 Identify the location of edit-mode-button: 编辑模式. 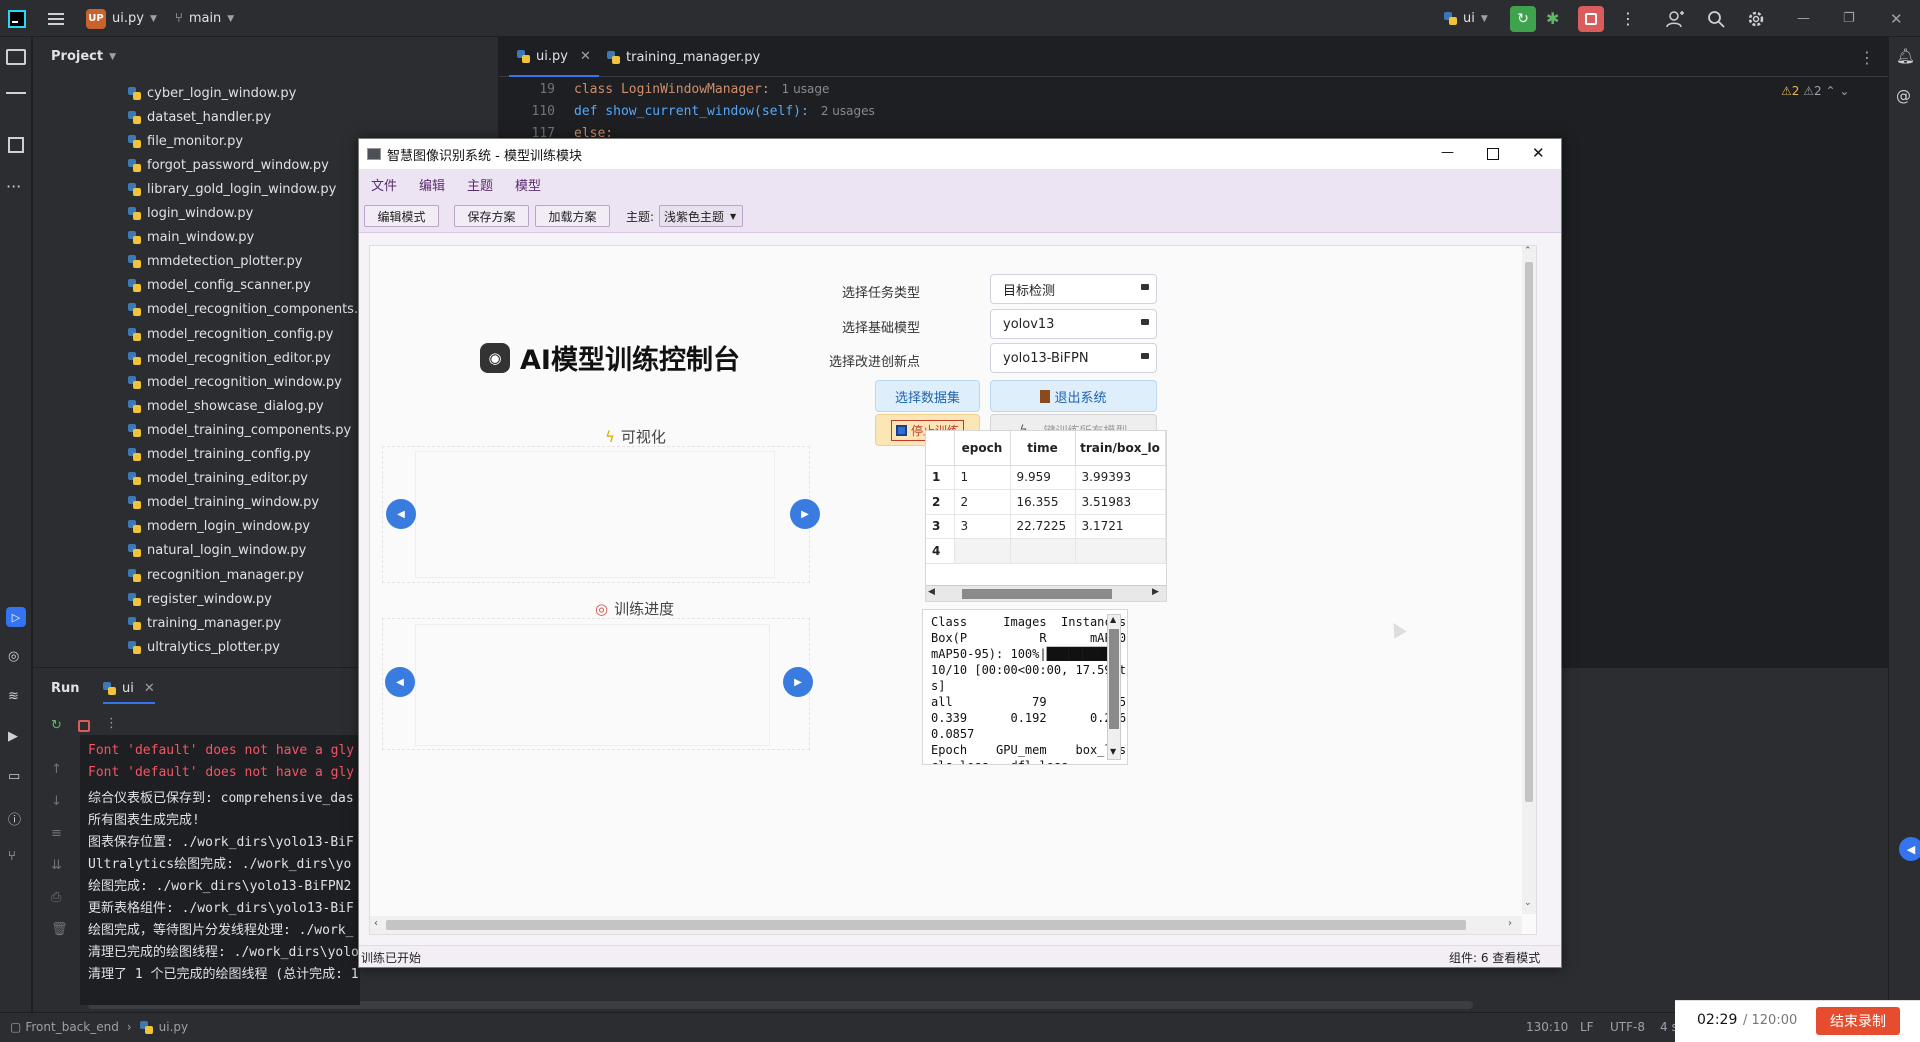
(401, 216).